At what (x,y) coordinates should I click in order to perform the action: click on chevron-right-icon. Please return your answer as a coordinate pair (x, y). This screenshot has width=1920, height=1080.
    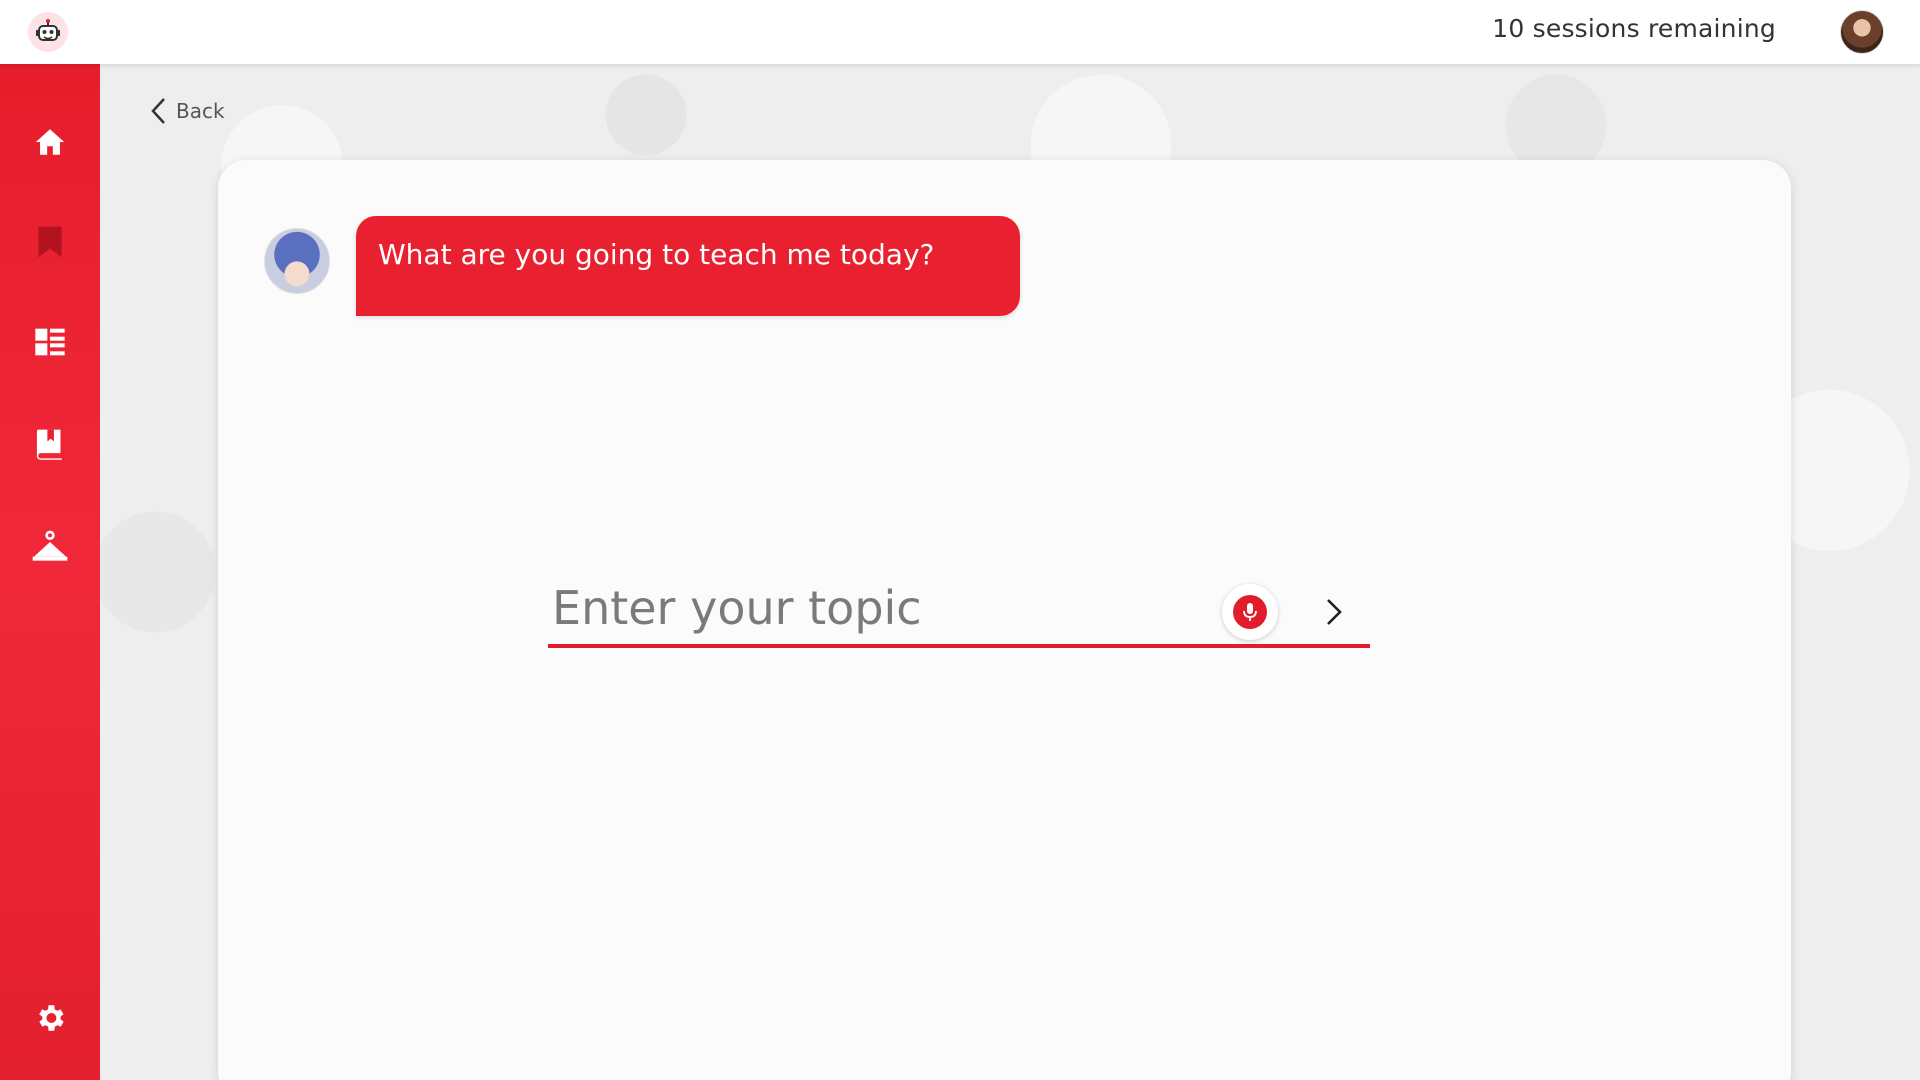
    Looking at the image, I should click on (1334, 612).